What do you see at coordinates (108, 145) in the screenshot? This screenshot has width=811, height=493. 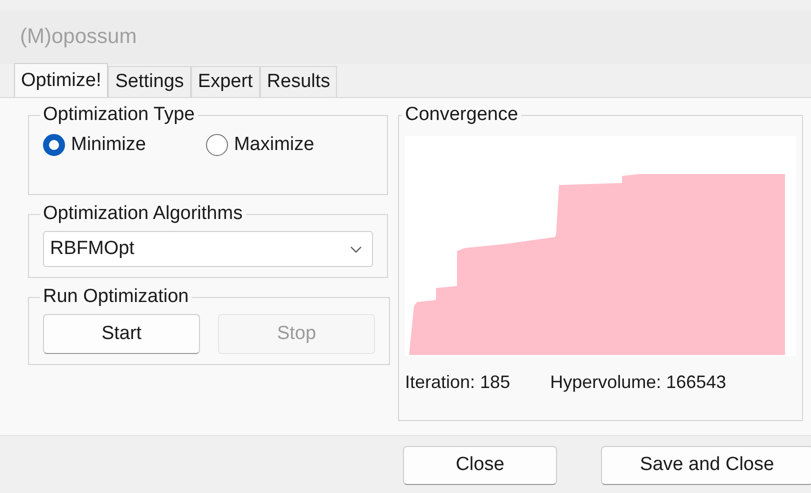 I see `radio-label: Minimize` at bounding box center [108, 145].